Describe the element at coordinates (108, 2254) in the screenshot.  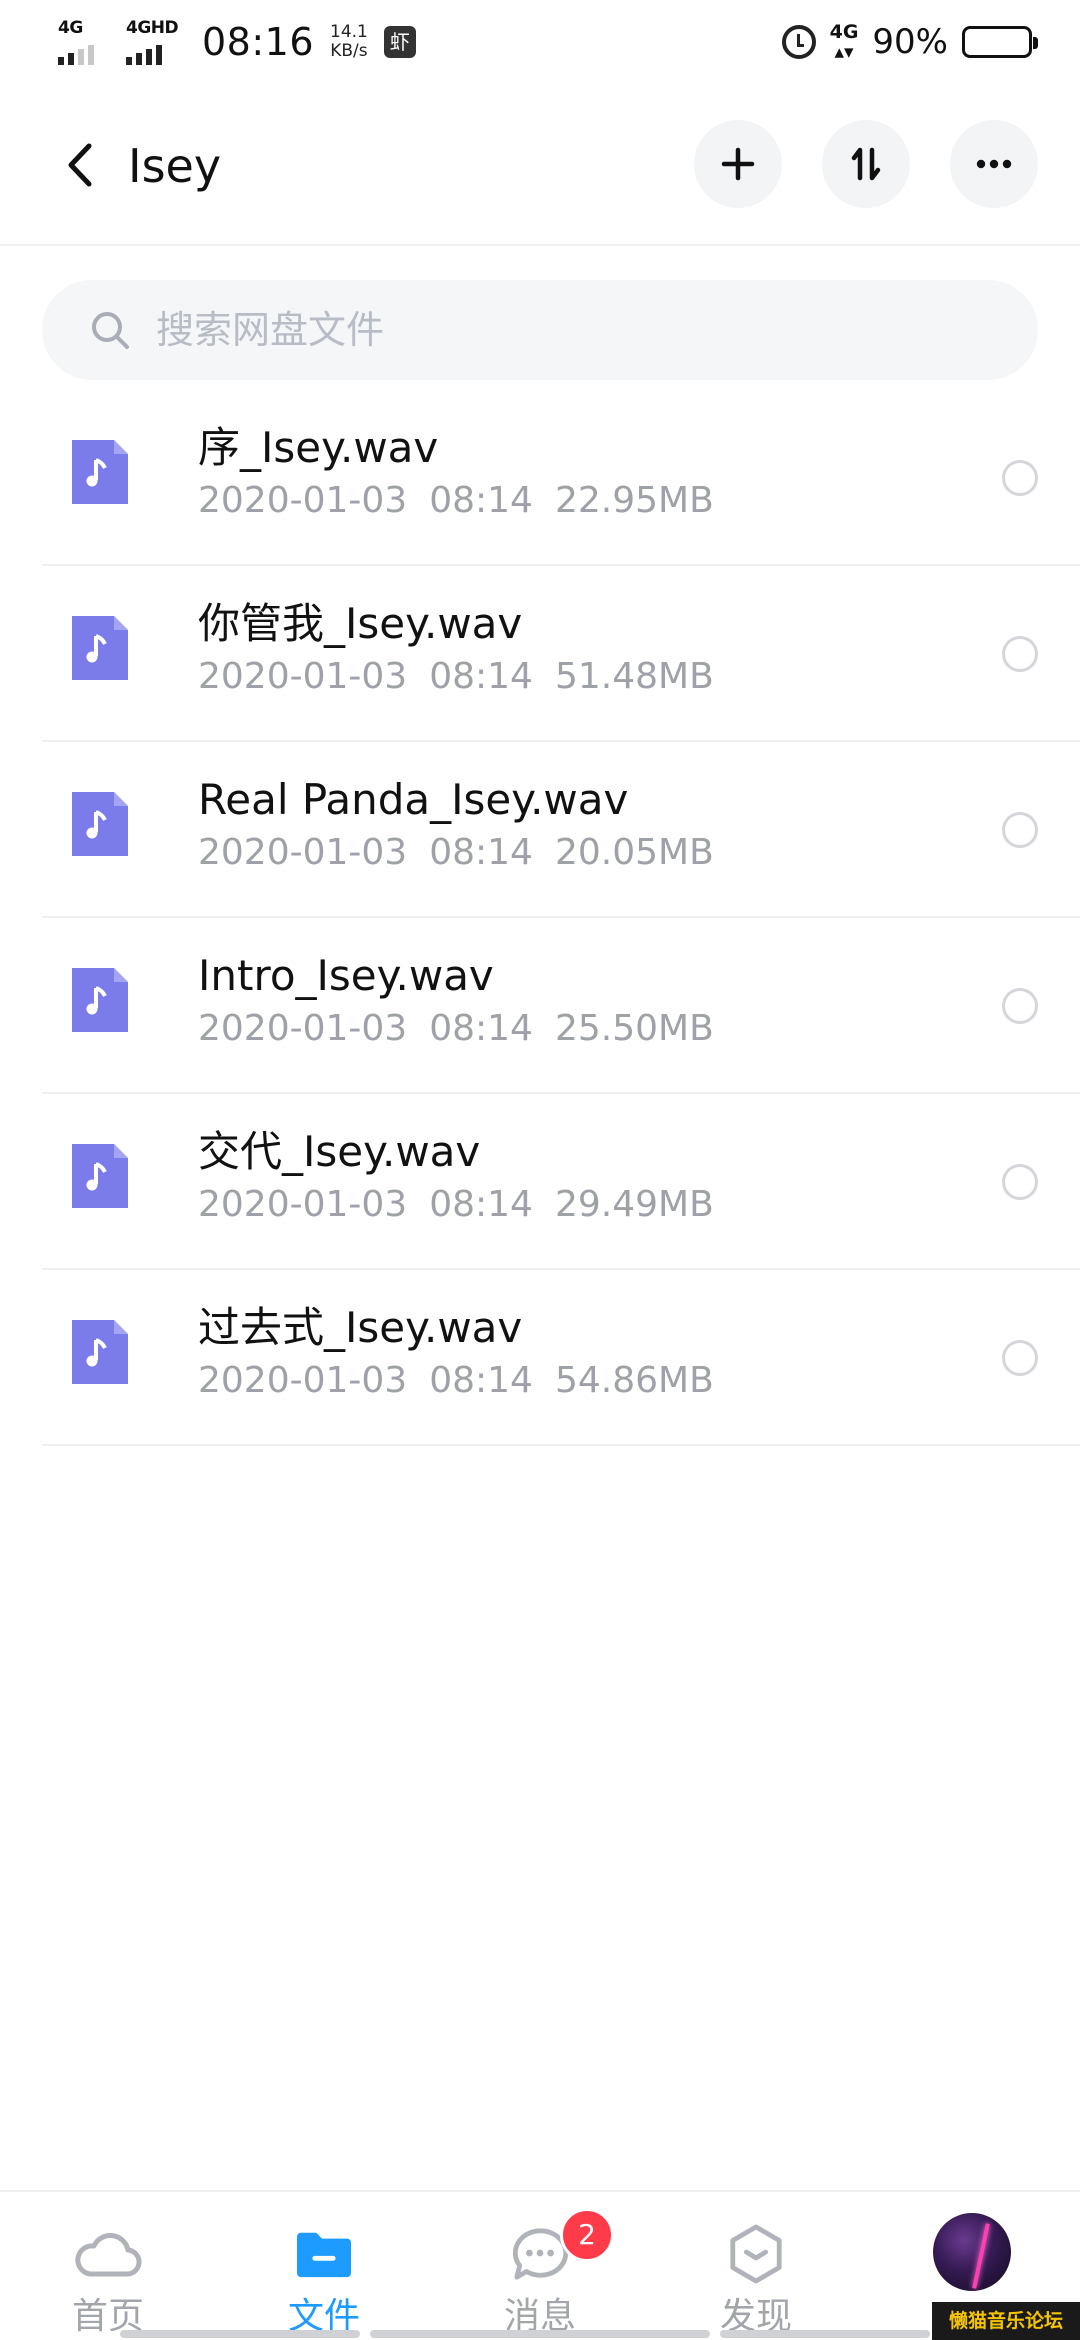
I see `cloud-icon` at that location.